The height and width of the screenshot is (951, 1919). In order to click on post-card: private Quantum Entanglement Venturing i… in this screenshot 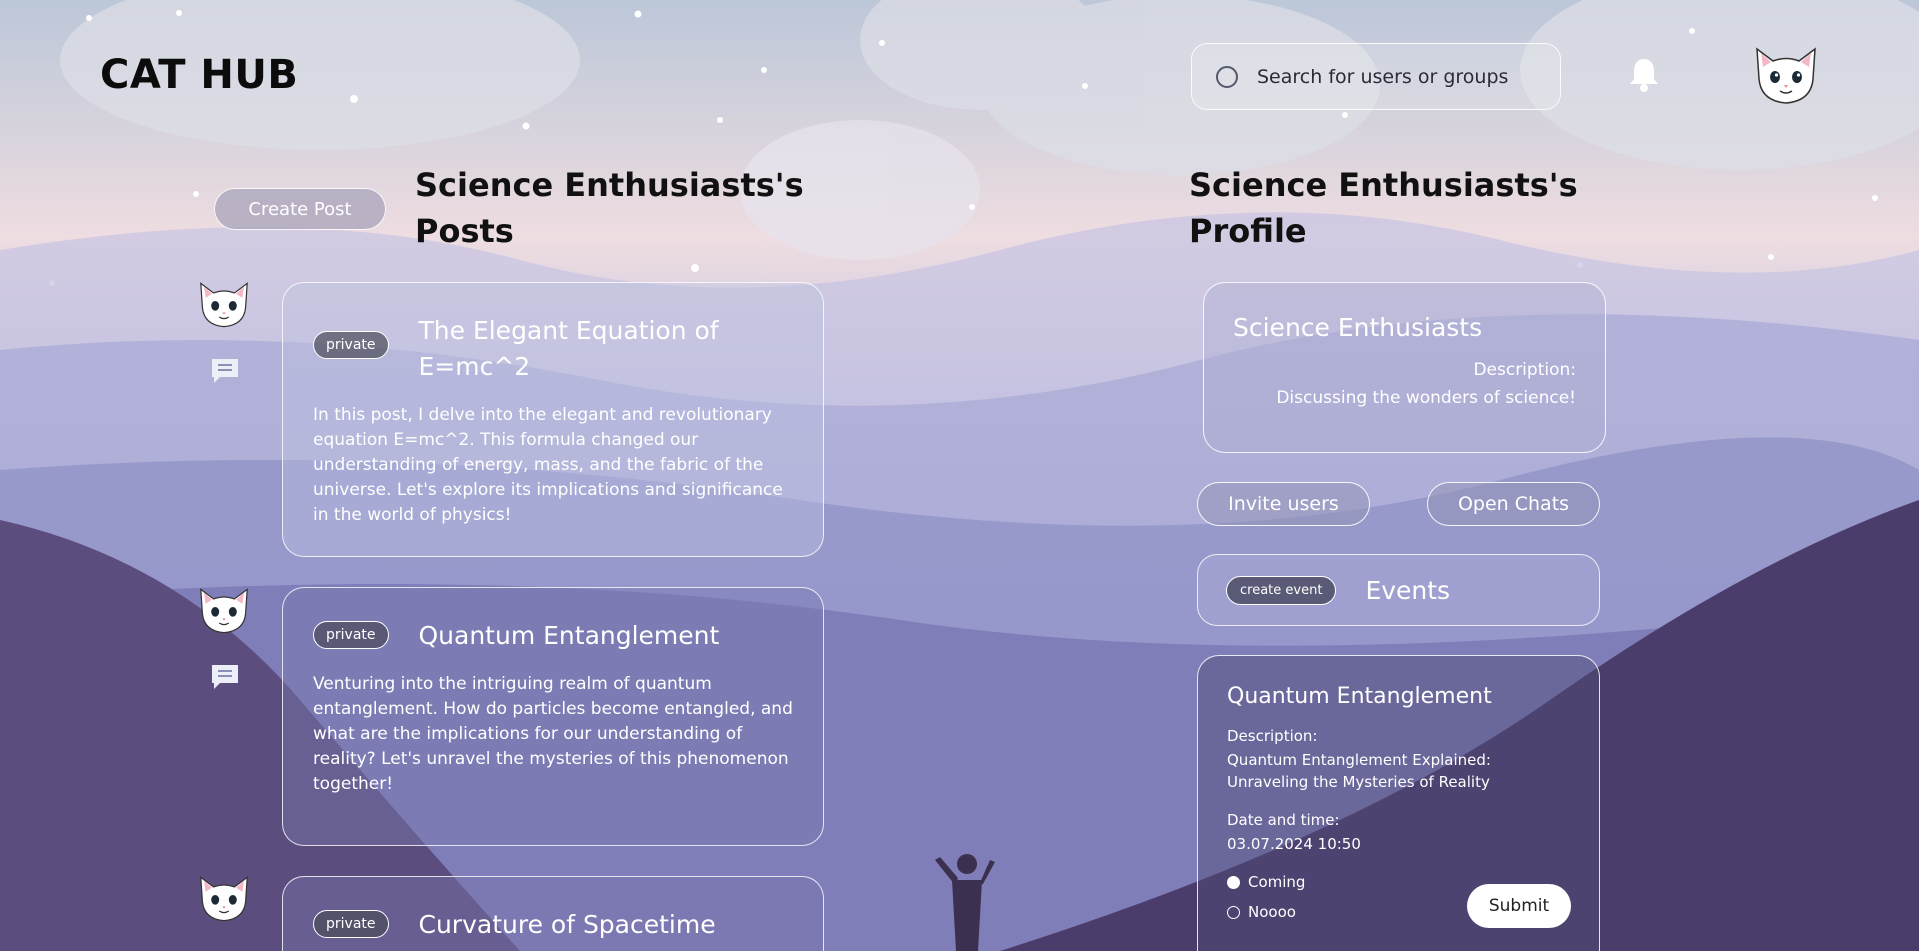, I will do `click(553, 716)`.